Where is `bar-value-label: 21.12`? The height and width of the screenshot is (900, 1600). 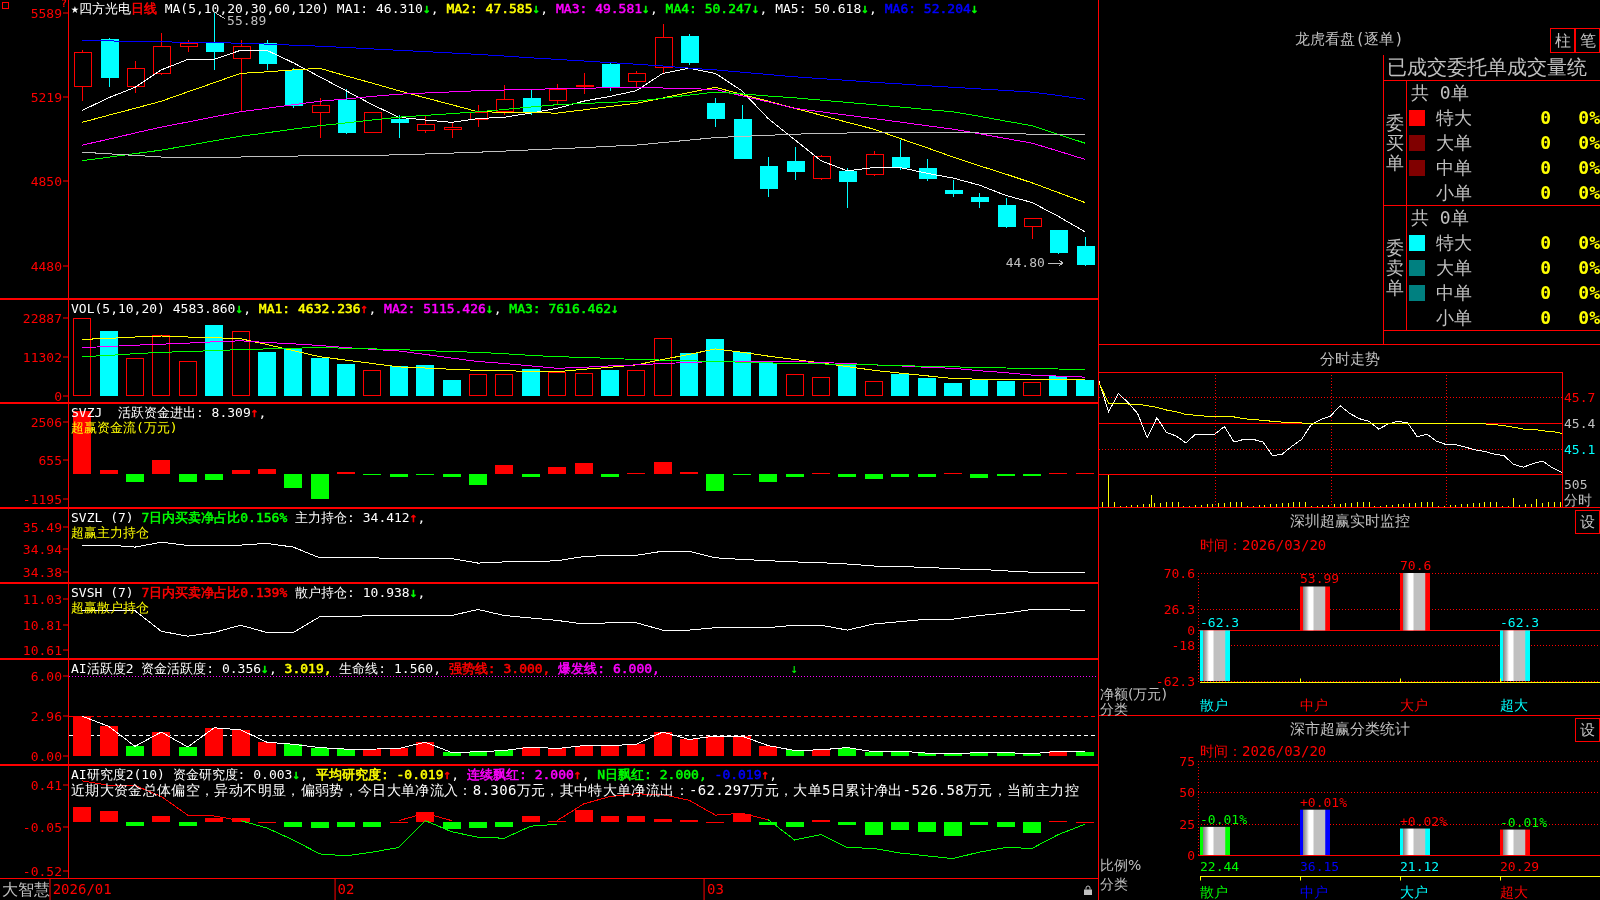 bar-value-label: 21.12 is located at coordinates (1420, 866).